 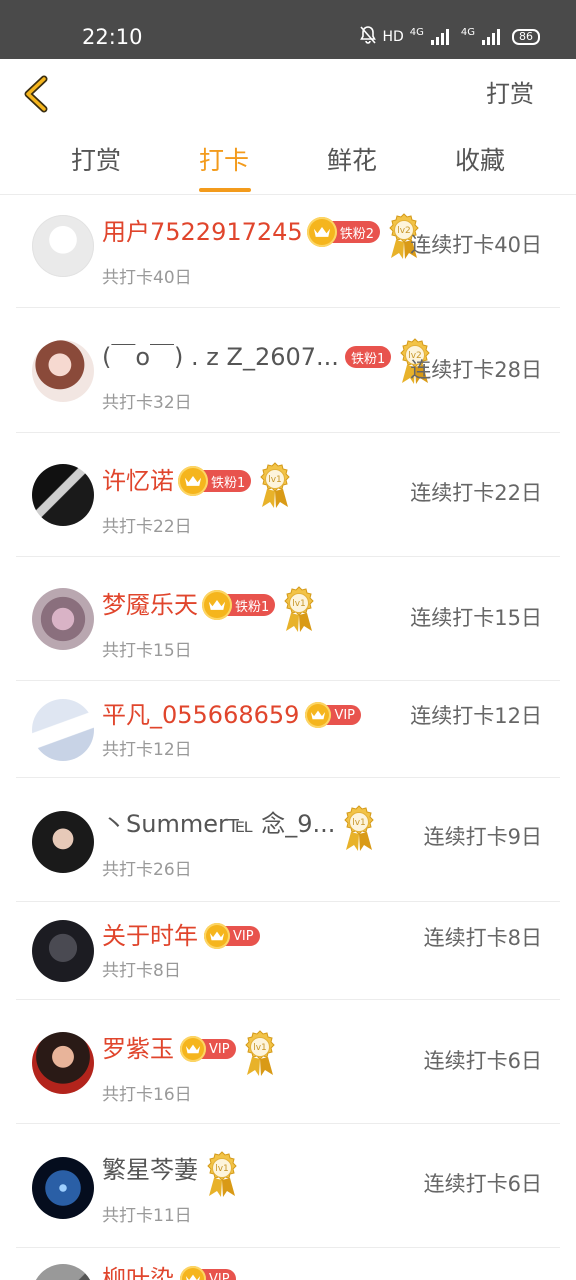 I want to click on user-name: 繁星芩萋, so click(x=150, y=1170).